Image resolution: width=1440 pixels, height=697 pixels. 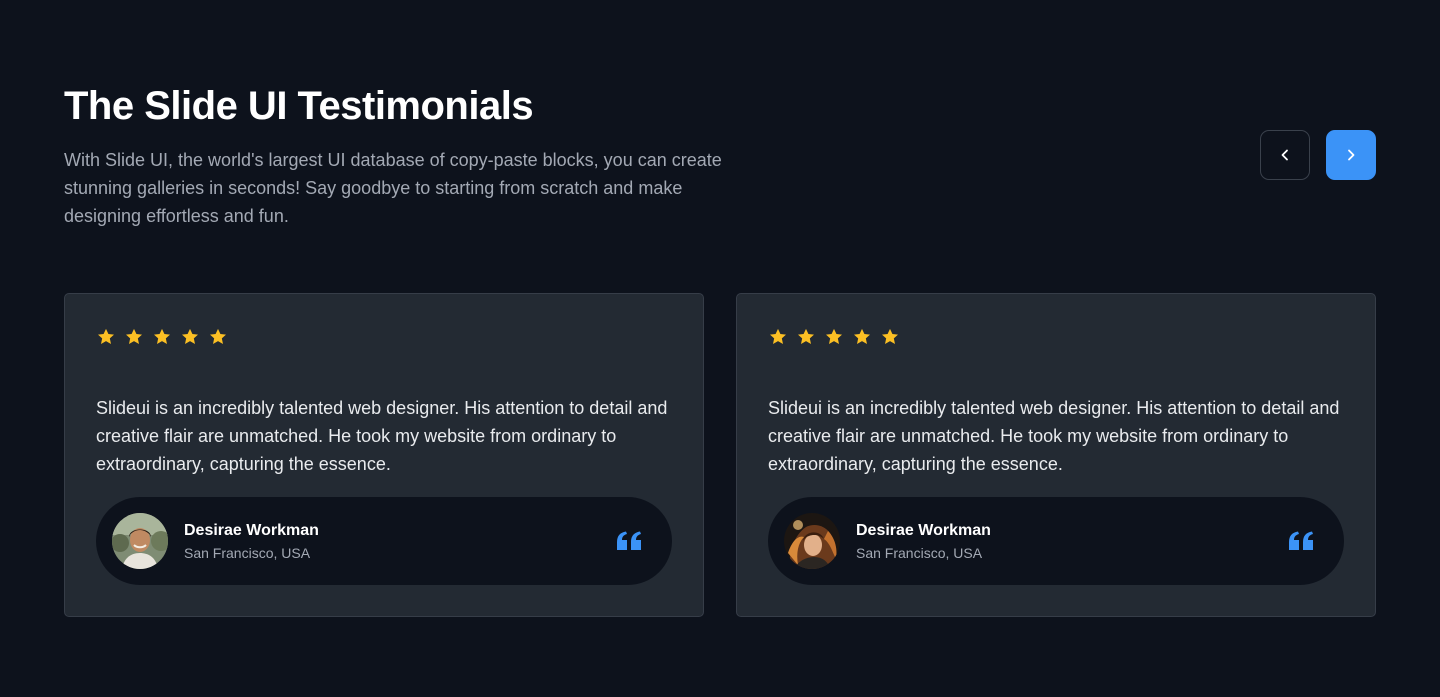 I want to click on page-title: The Slide UI Testimonials, so click(x=299, y=106).